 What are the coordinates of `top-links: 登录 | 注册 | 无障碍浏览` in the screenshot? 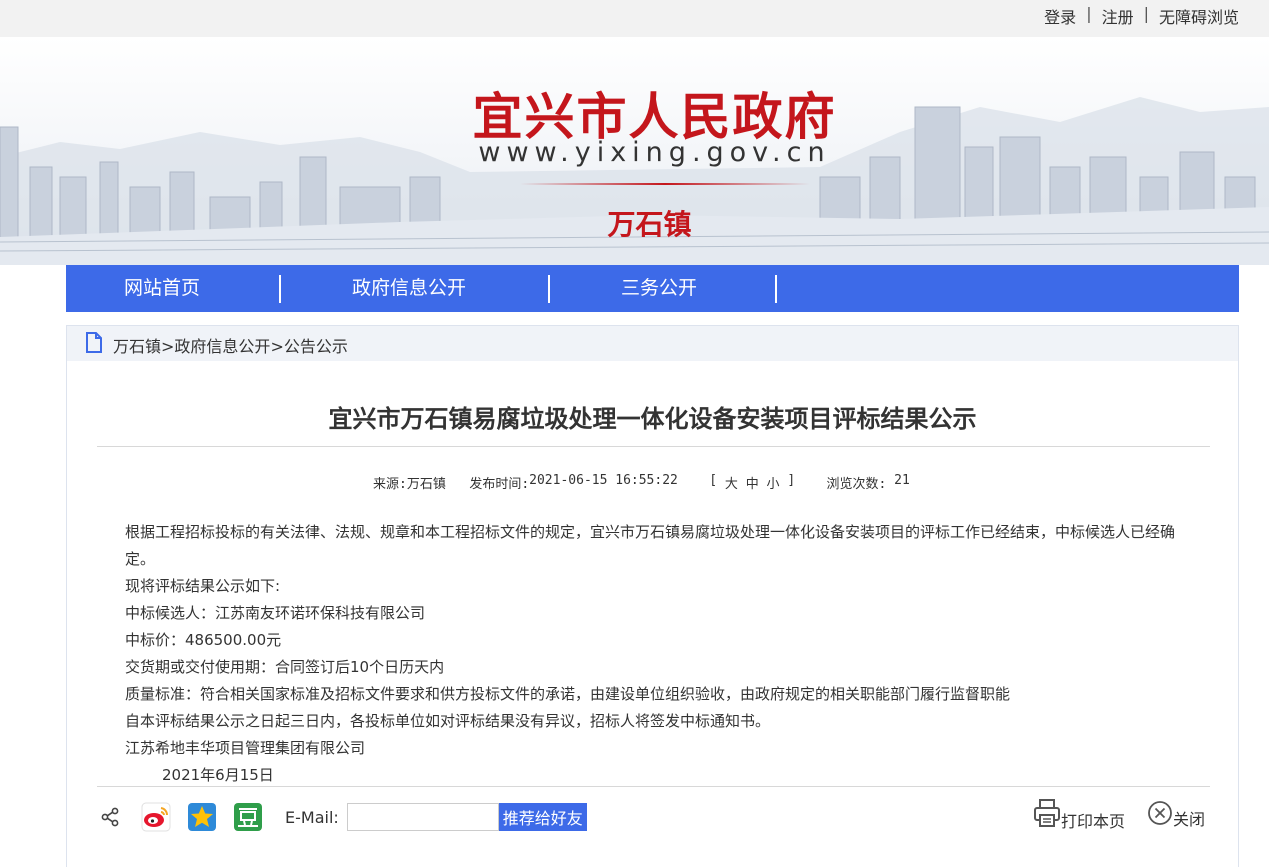 It's located at (1141, 16).